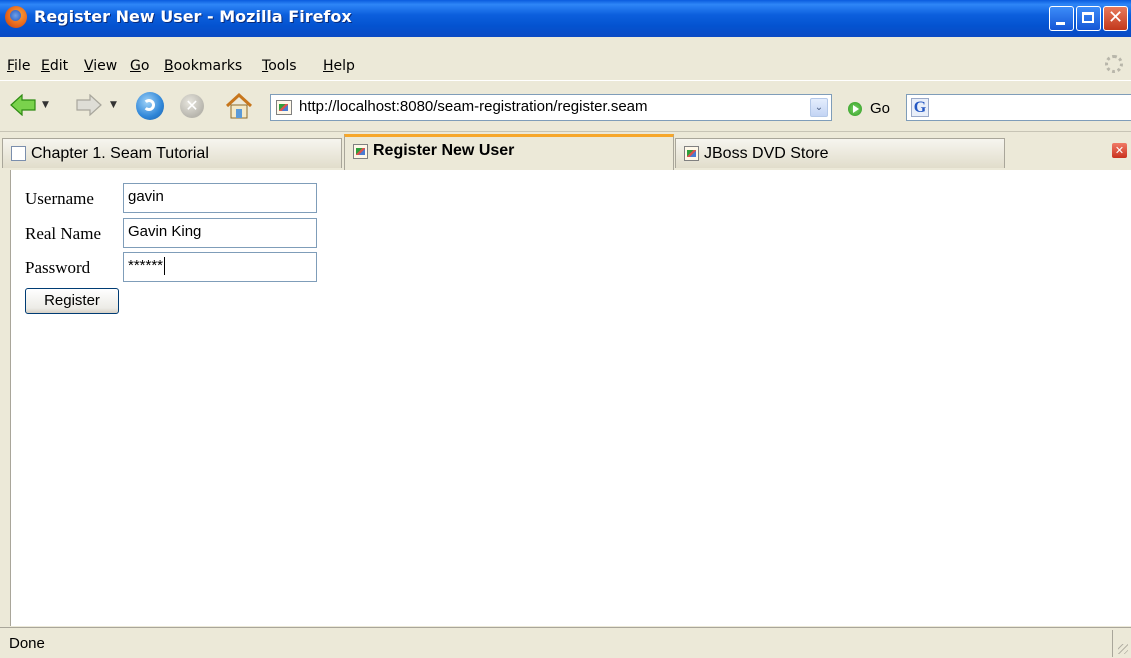 This screenshot has width=1131, height=658. What do you see at coordinates (565, 642) in the screenshot?
I see `status-bar: Done` at bounding box center [565, 642].